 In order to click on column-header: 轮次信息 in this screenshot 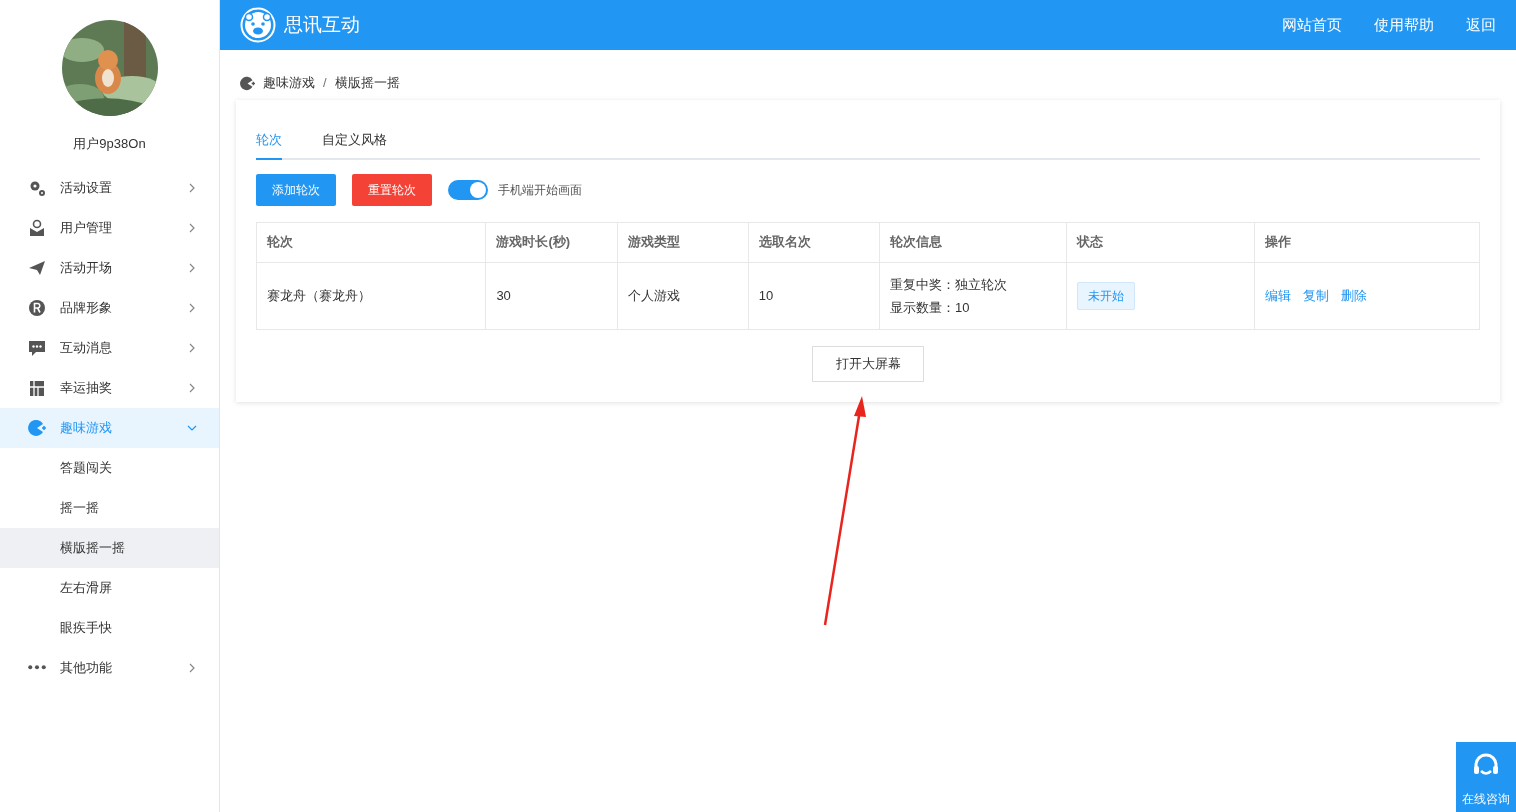, I will do `click(973, 242)`.